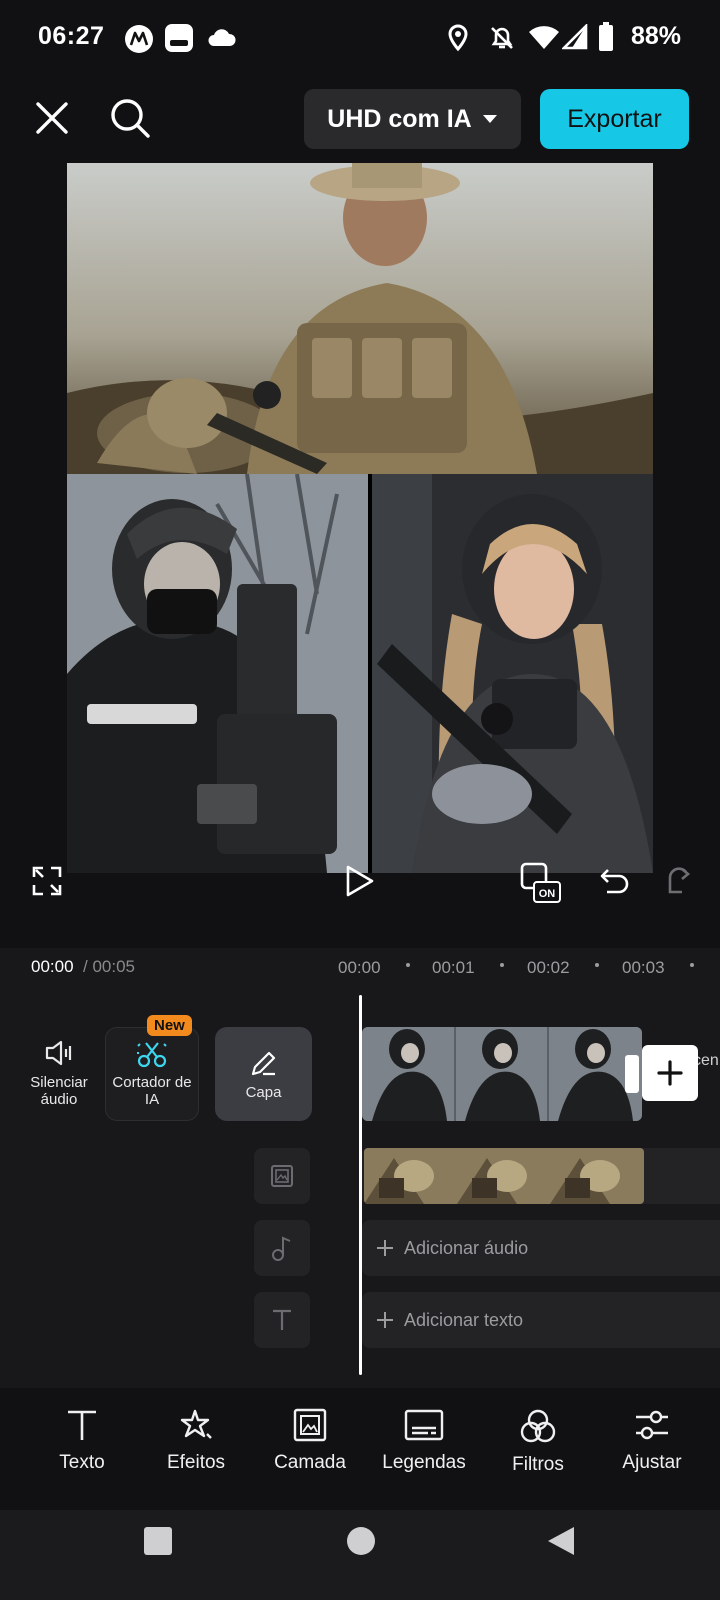  I want to click on on-toggle-icon: ON, so click(541, 882).